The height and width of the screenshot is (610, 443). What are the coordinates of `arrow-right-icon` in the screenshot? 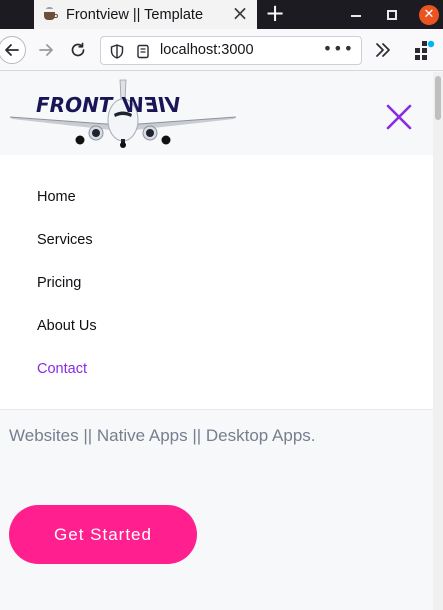 It's located at (46, 50).